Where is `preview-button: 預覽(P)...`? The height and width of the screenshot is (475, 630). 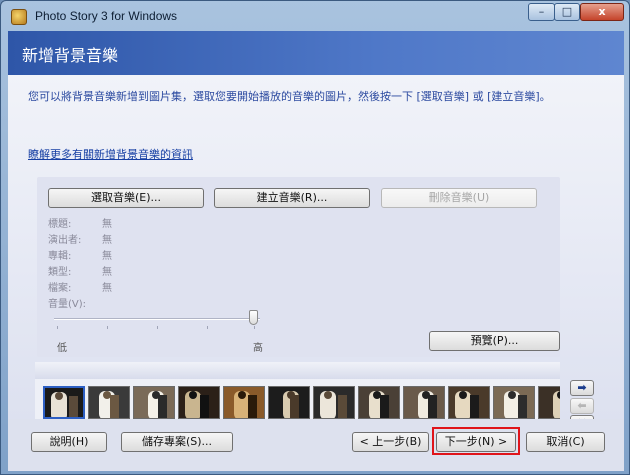
preview-button: 預覽(P)... is located at coordinates (494, 341).